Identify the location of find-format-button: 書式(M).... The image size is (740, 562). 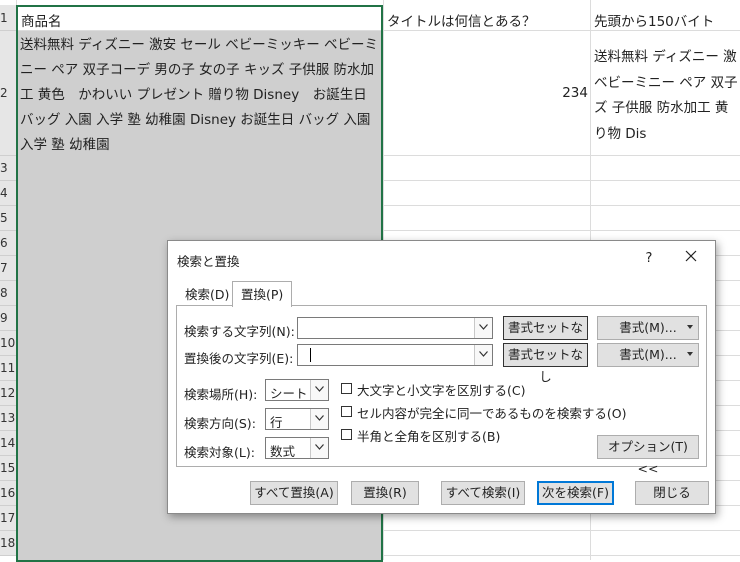
(648, 328).